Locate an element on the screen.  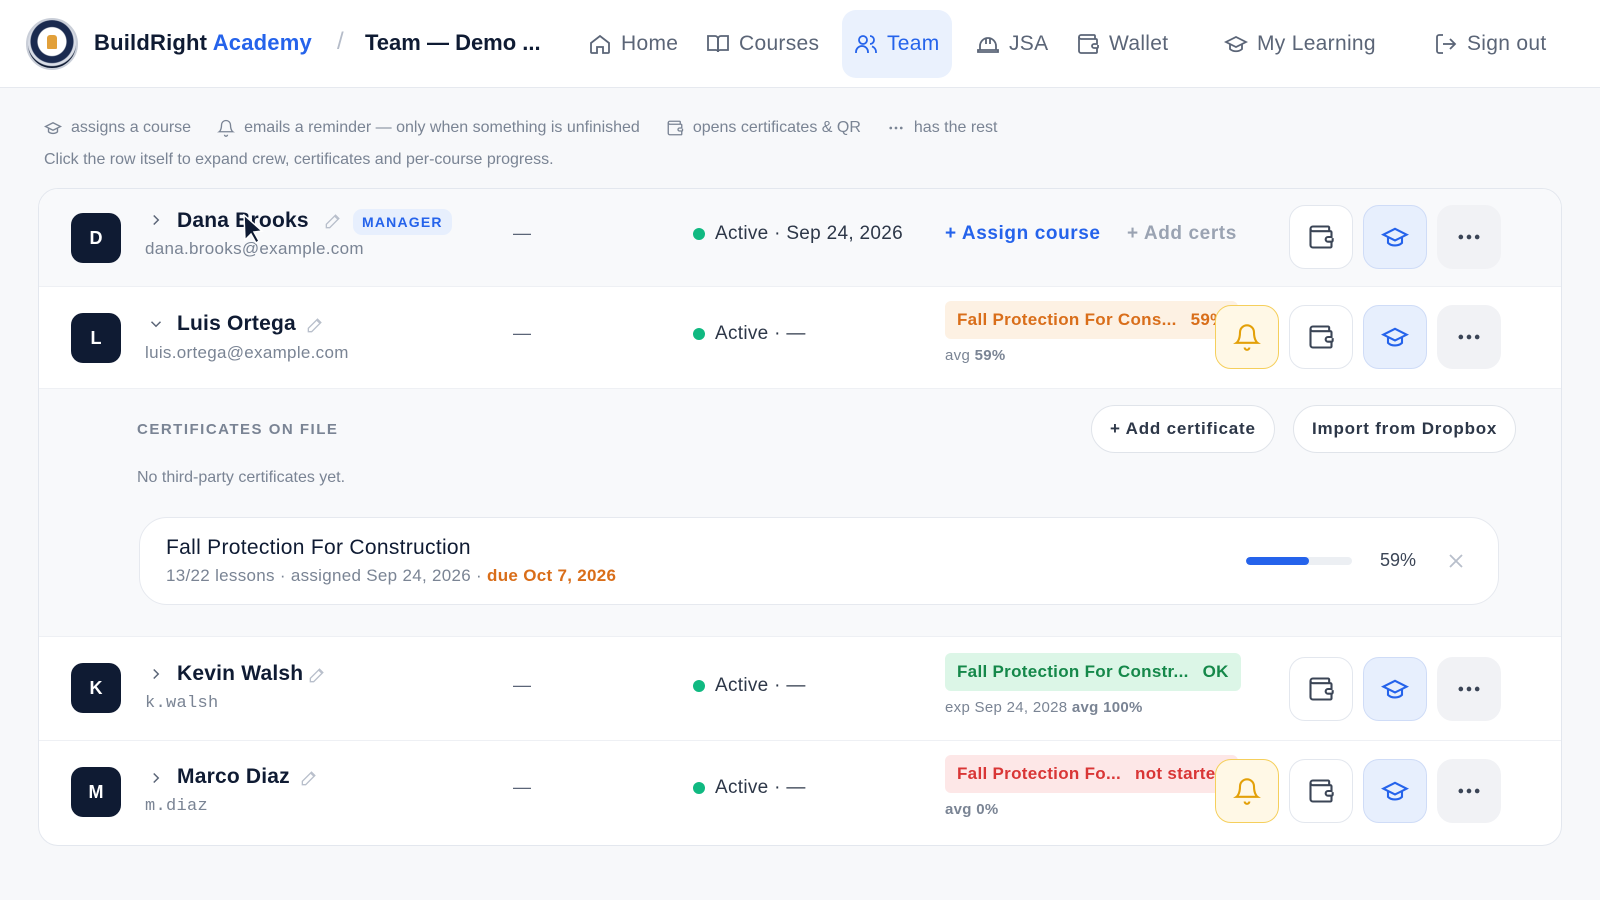
sign-out-icon is located at coordinates (1446, 44).